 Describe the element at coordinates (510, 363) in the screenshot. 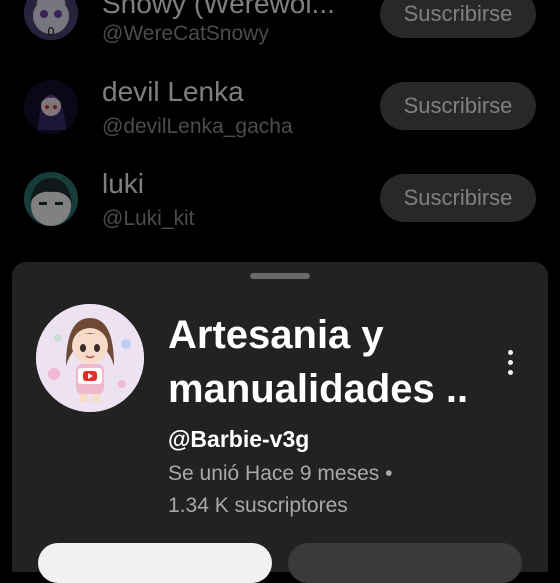

I see `more-vert-icon` at that location.